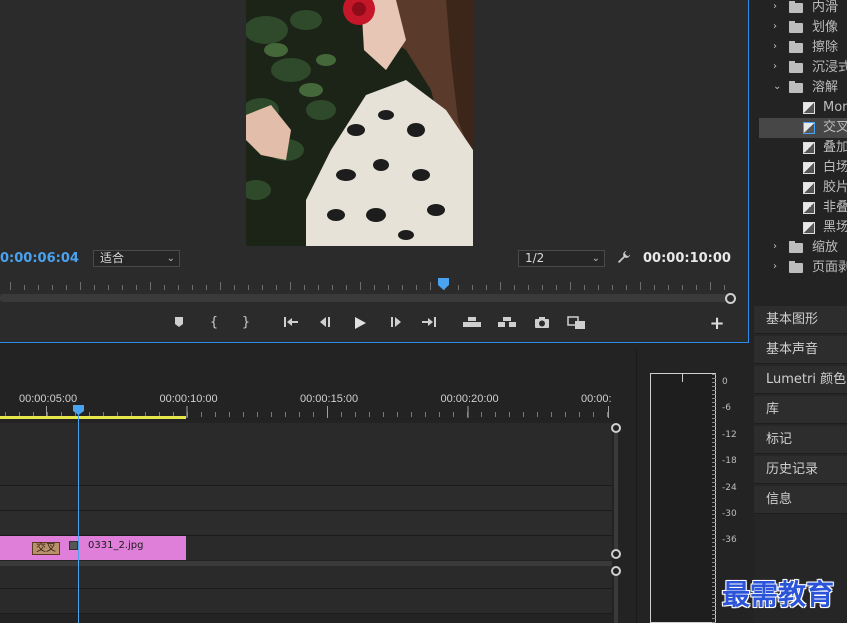 The height and width of the screenshot is (623, 847). What do you see at coordinates (246, 323) in the screenshot?
I see `out-point-icon: }` at bounding box center [246, 323].